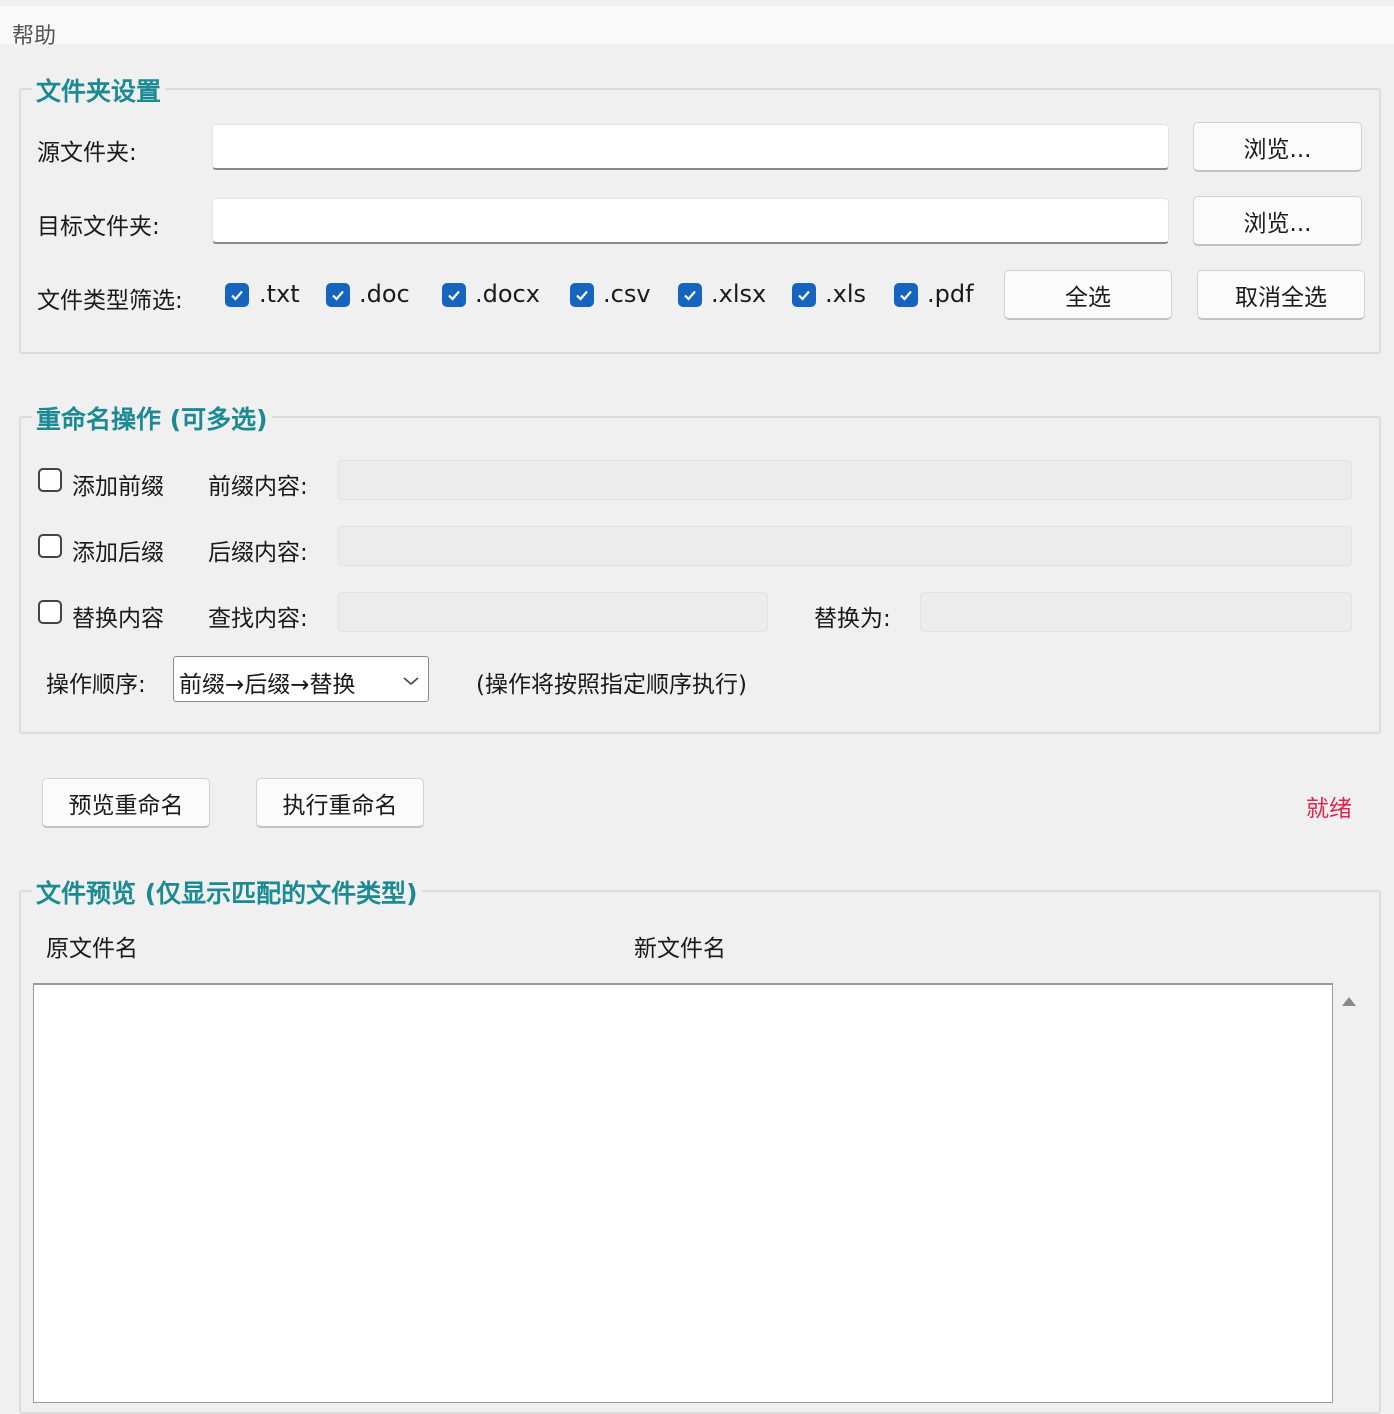 This screenshot has height=1414, width=1394. What do you see at coordinates (1088, 297) in the screenshot?
I see `select-all-label: 全选` at bounding box center [1088, 297].